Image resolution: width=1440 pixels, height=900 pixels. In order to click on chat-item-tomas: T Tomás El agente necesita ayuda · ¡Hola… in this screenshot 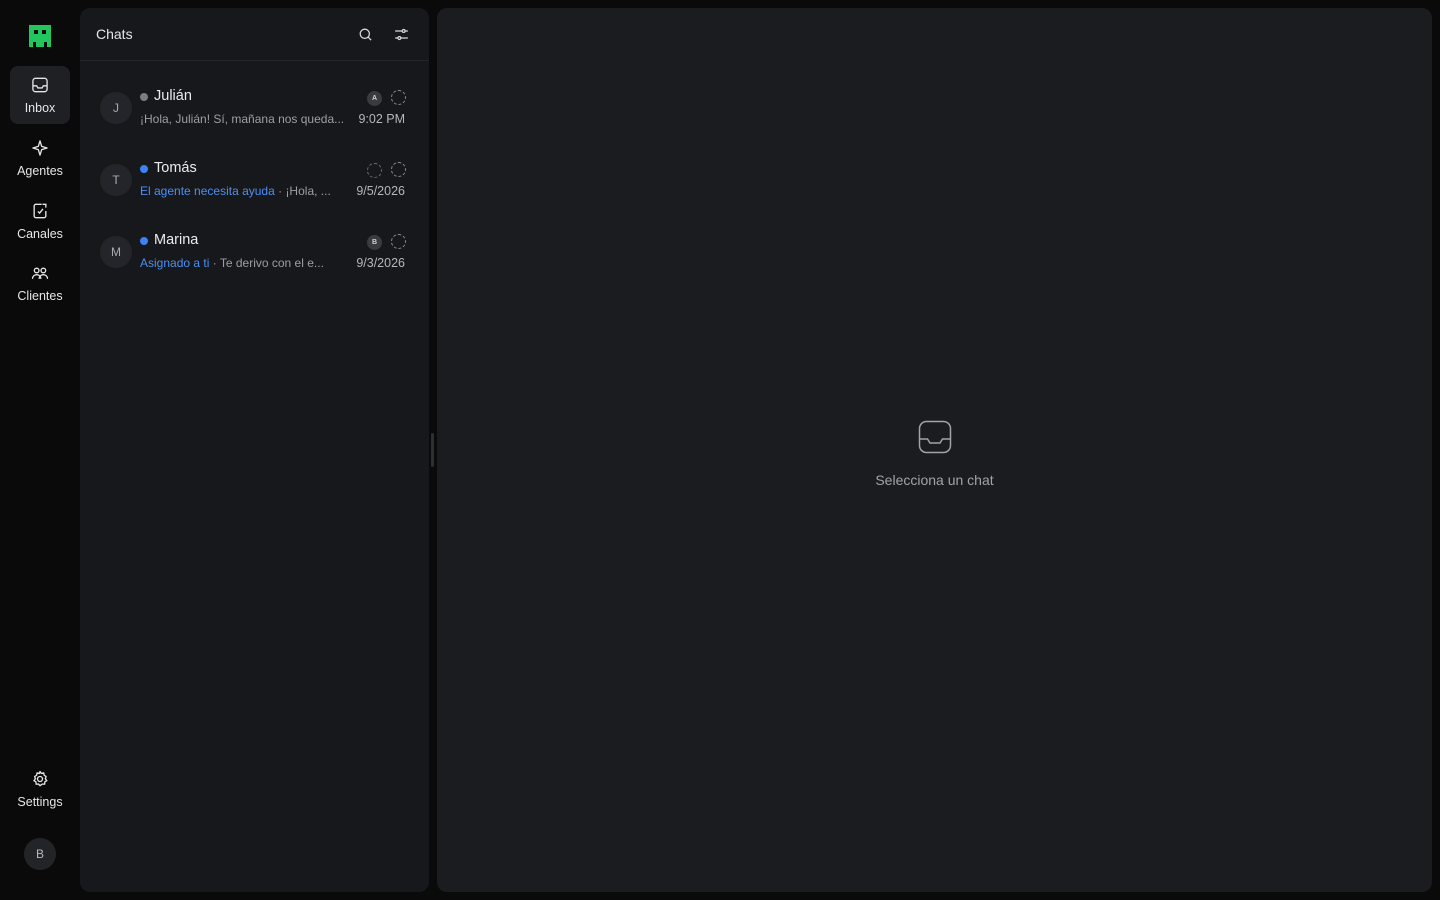, I will do `click(254, 174)`.